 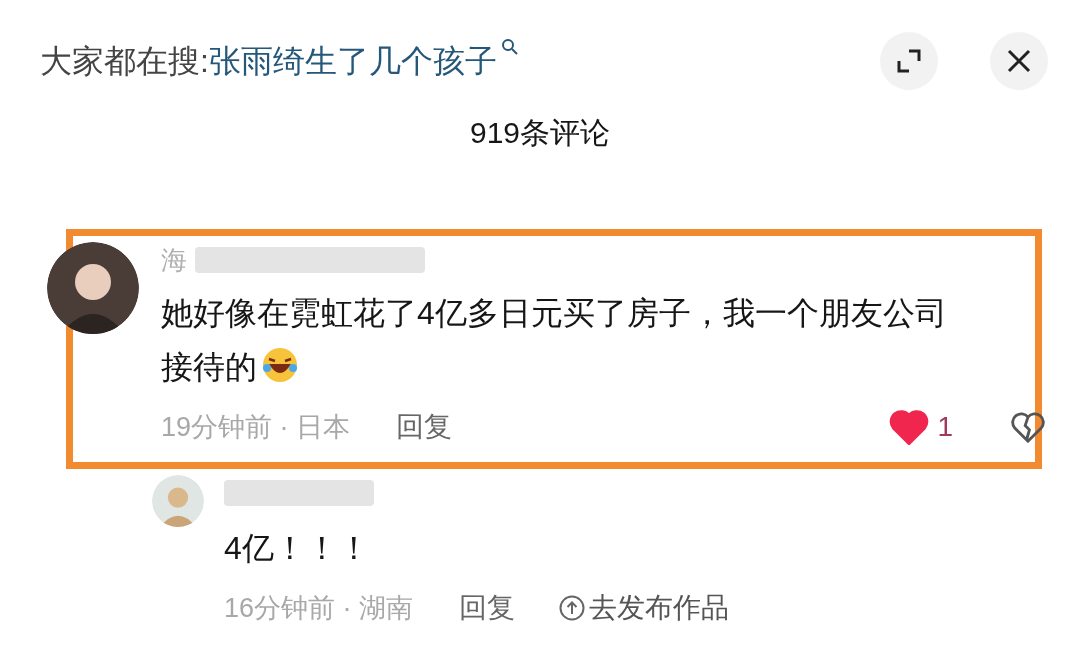 I want to click on expand-icon, so click(x=909, y=61).